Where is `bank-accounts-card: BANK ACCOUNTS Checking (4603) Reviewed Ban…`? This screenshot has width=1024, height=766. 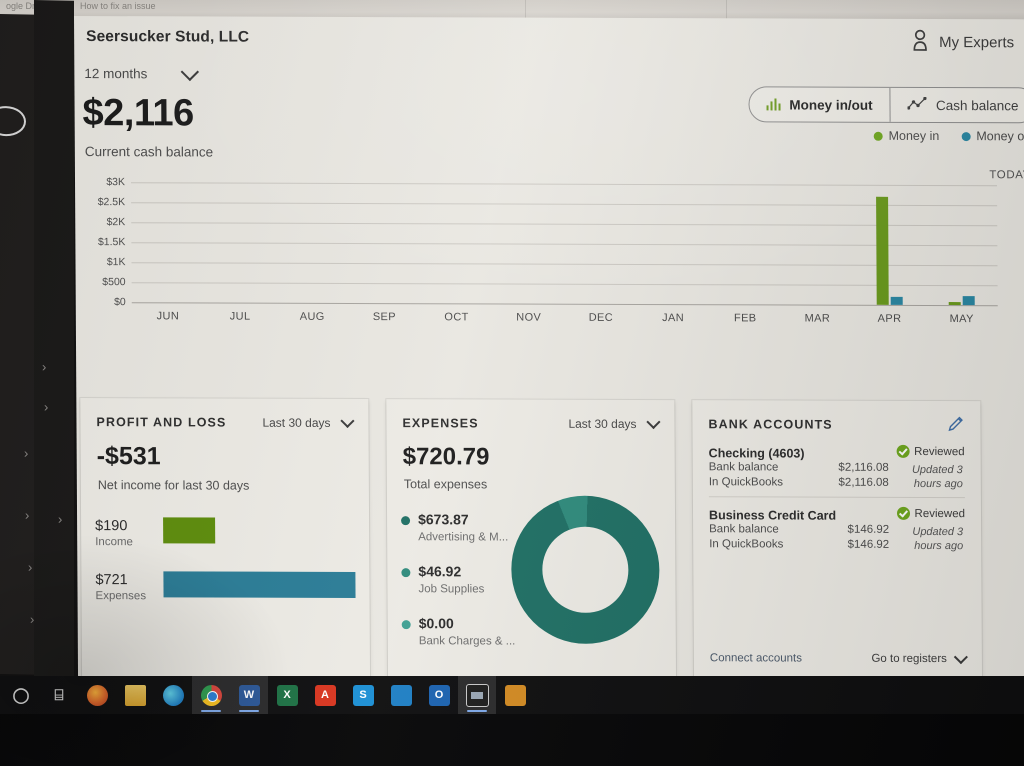
bank-accounts-card: BANK ACCOUNTS Checking (4603) Reviewed Ban… is located at coordinates (837, 540).